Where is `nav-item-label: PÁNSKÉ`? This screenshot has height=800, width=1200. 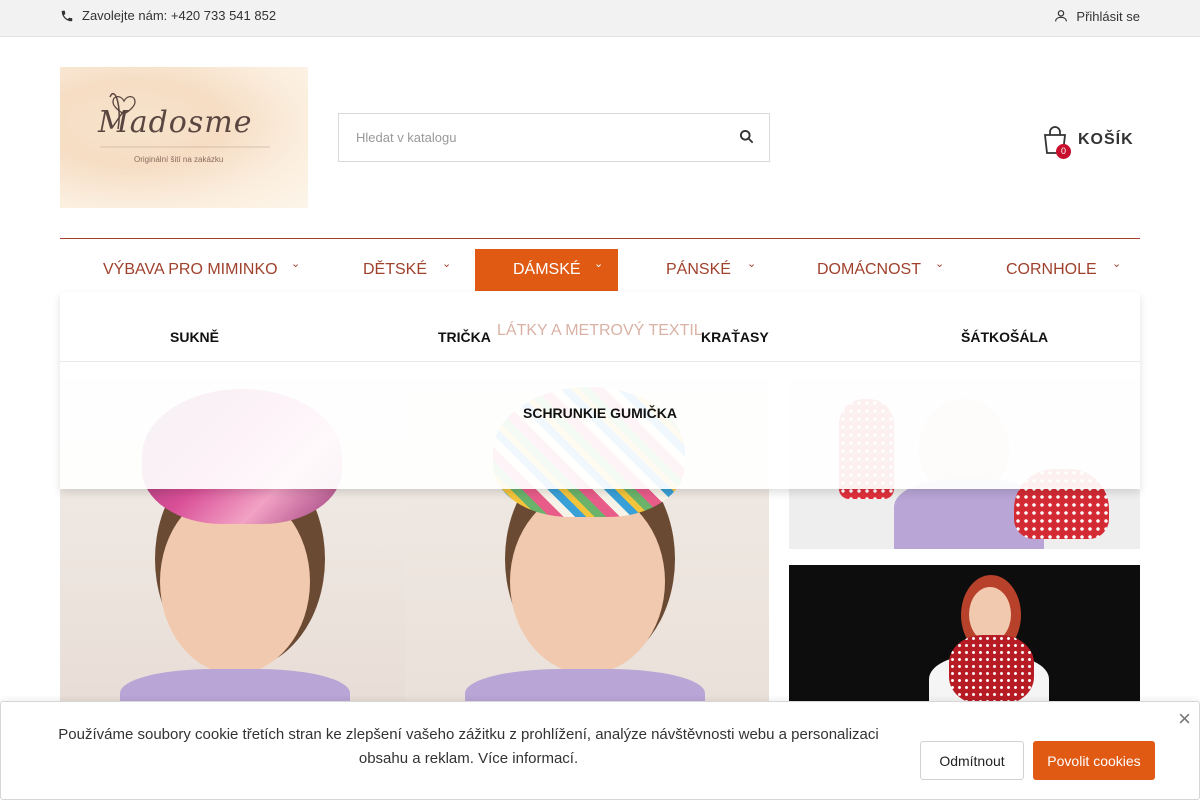 nav-item-label: PÁNSKÉ is located at coordinates (698, 269).